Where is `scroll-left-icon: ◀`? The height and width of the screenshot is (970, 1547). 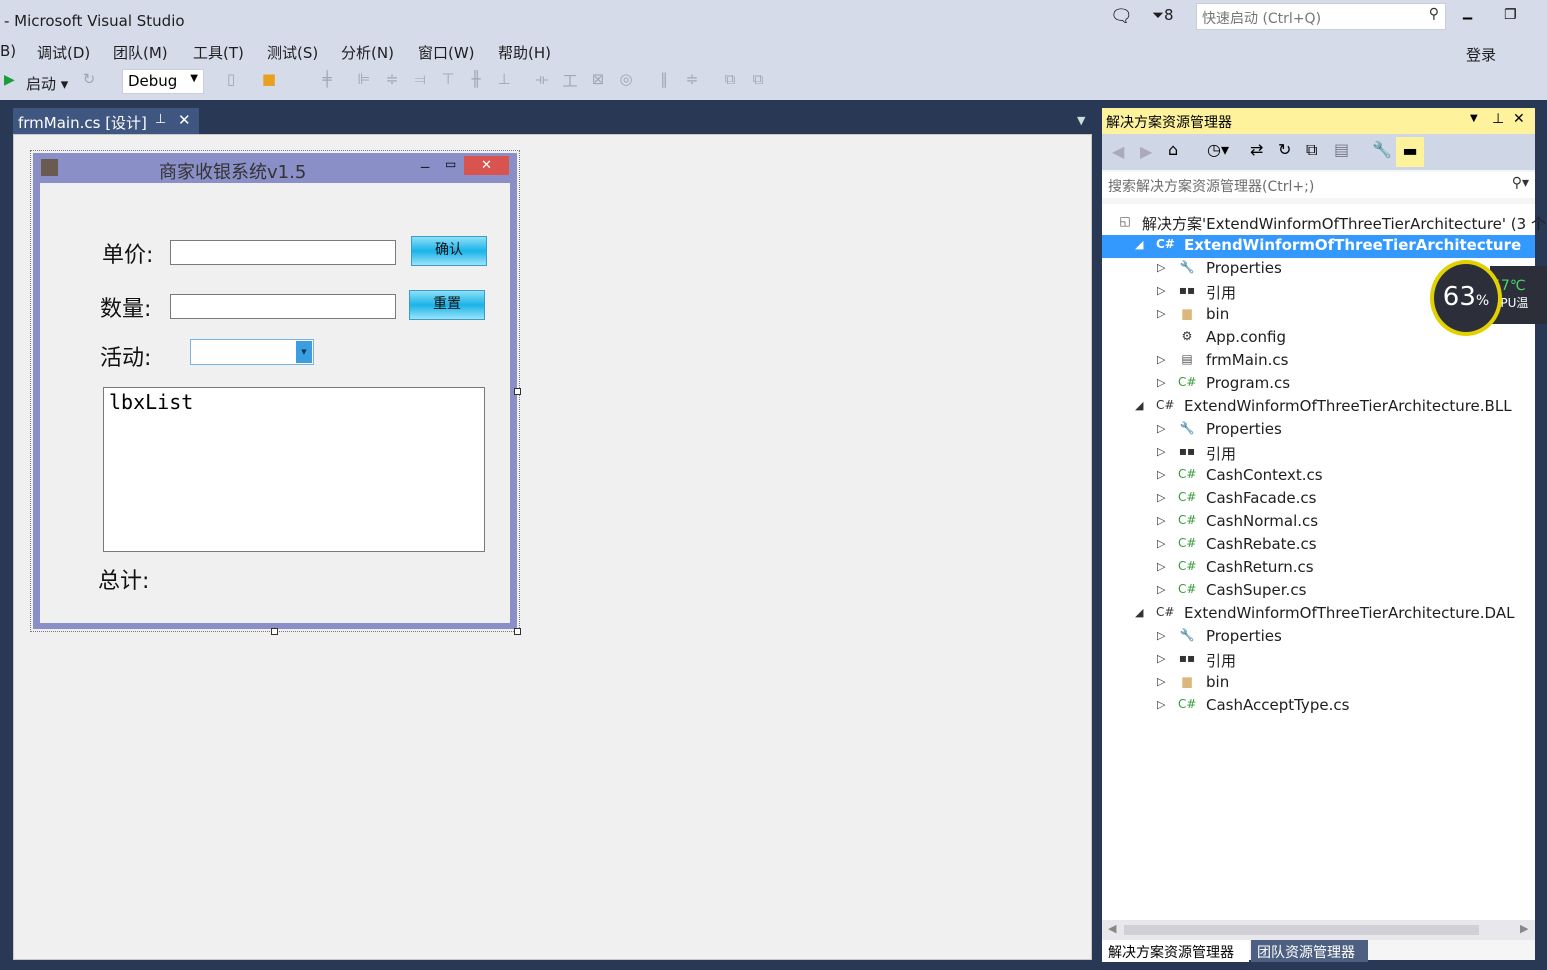 scroll-left-icon: ◀ is located at coordinates (1112, 928).